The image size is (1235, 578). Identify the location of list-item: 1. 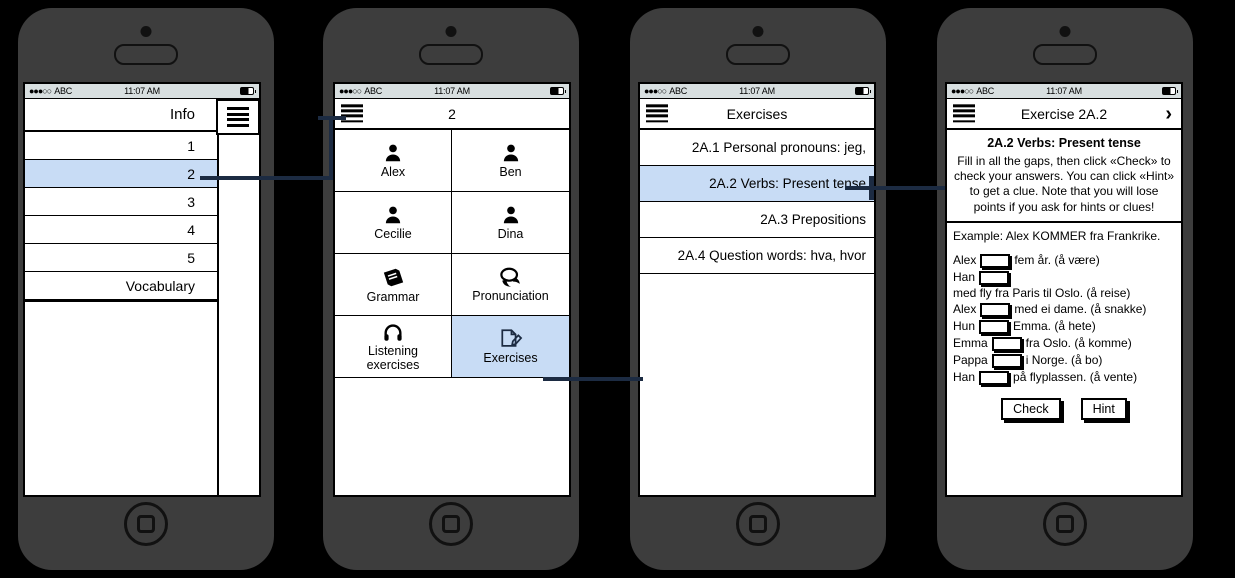
(121, 146).